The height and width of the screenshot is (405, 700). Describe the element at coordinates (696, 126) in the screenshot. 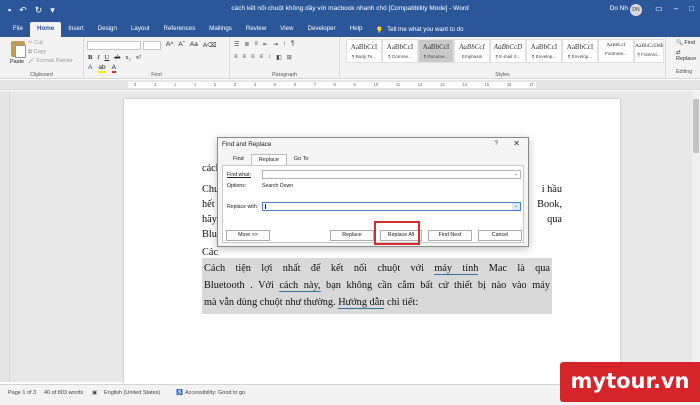

I see `scrollbar-thumb` at that location.